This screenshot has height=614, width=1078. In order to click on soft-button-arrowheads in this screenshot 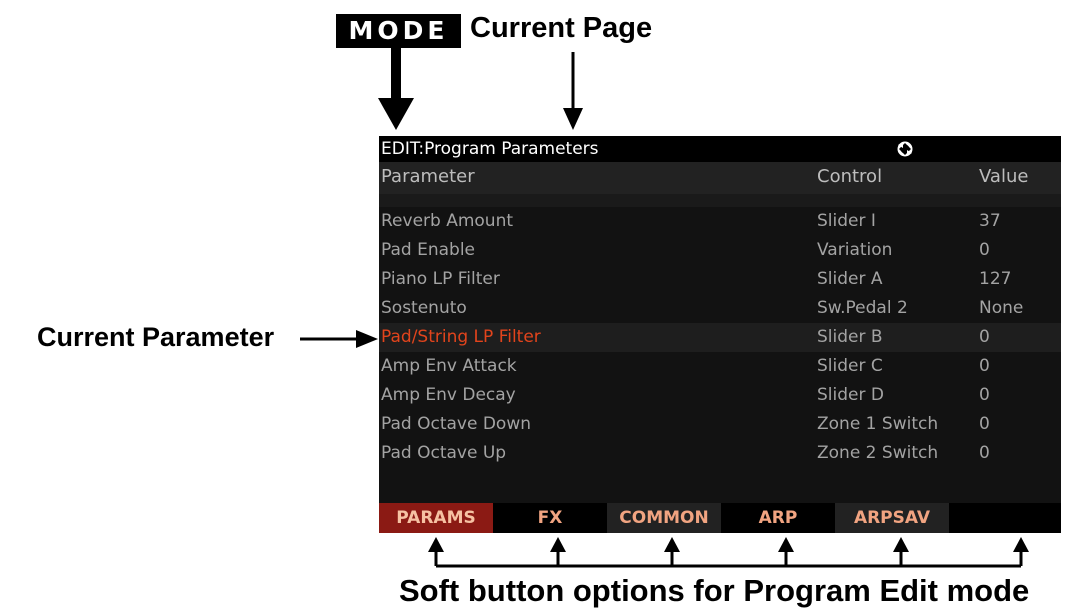, I will do `click(728, 544)`.